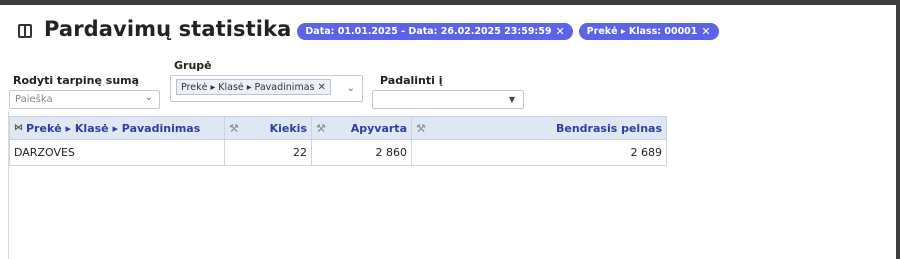  I want to click on column-header-gross-profit: ⚒ Bendrasis pelnas, so click(539, 128).